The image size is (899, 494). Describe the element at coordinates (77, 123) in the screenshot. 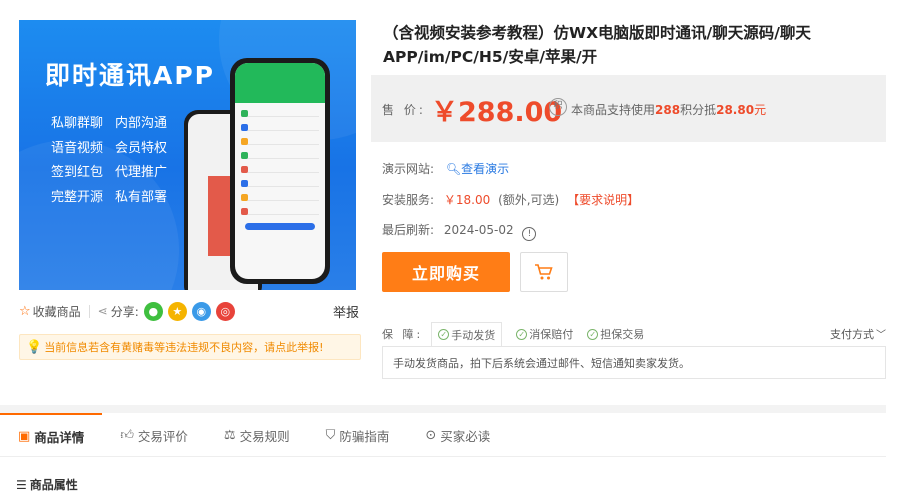

I see `feature-text: 私聊群聊` at that location.